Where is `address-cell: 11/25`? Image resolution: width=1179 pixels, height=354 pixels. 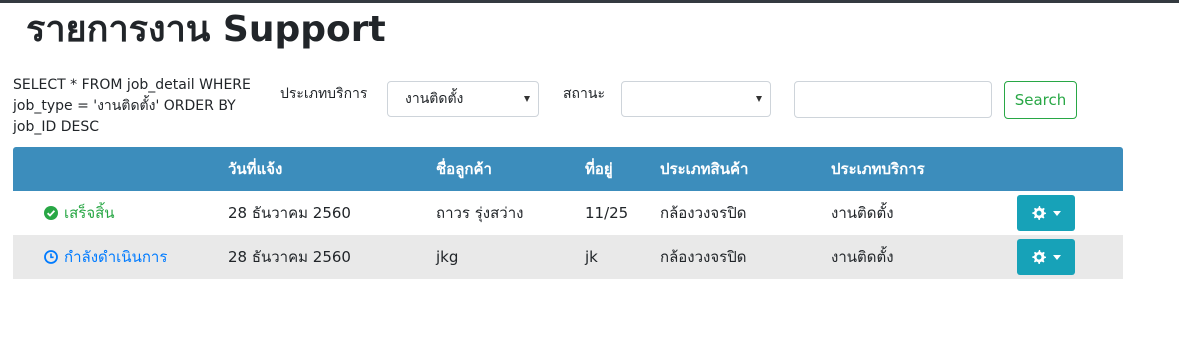
address-cell: 11/25 is located at coordinates (607, 213).